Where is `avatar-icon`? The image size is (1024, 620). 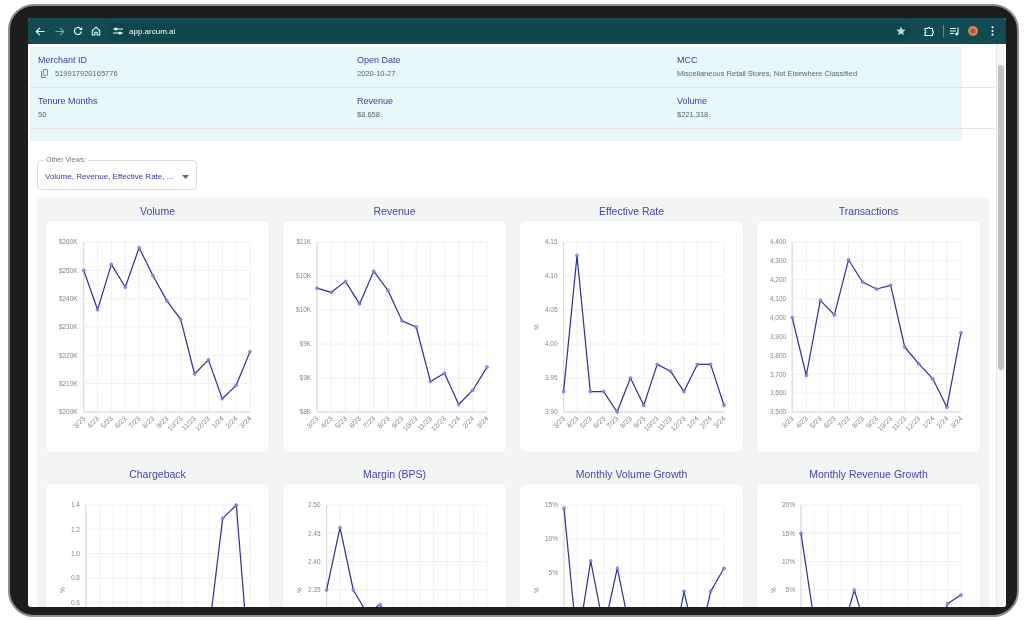
avatar-icon is located at coordinates (973, 31).